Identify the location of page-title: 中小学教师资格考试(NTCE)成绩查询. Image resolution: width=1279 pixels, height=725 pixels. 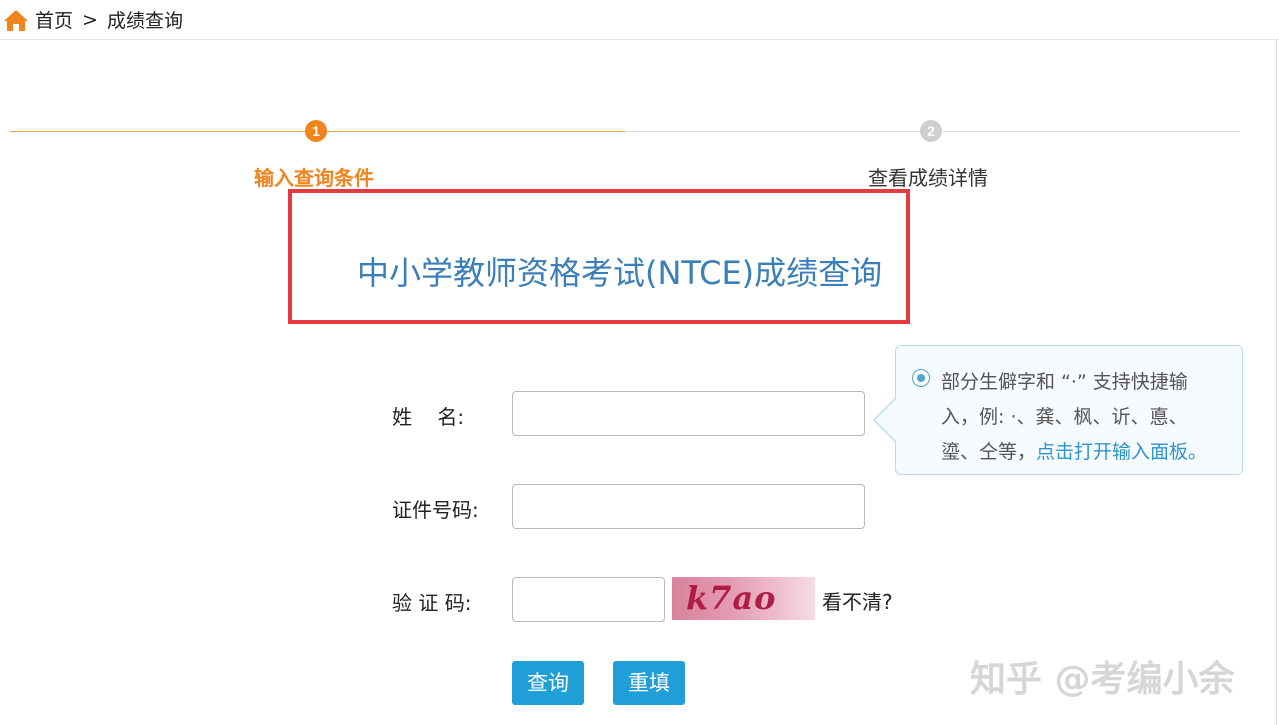
(620, 273).